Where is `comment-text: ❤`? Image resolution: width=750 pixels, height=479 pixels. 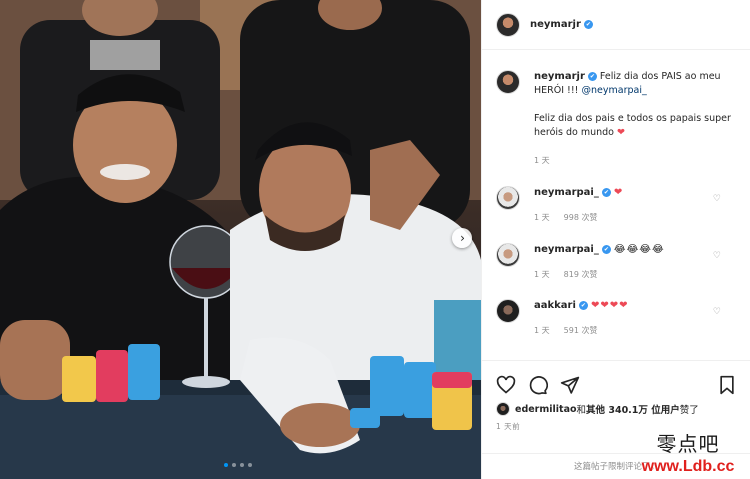
comment-text: ❤ is located at coordinates (618, 192).